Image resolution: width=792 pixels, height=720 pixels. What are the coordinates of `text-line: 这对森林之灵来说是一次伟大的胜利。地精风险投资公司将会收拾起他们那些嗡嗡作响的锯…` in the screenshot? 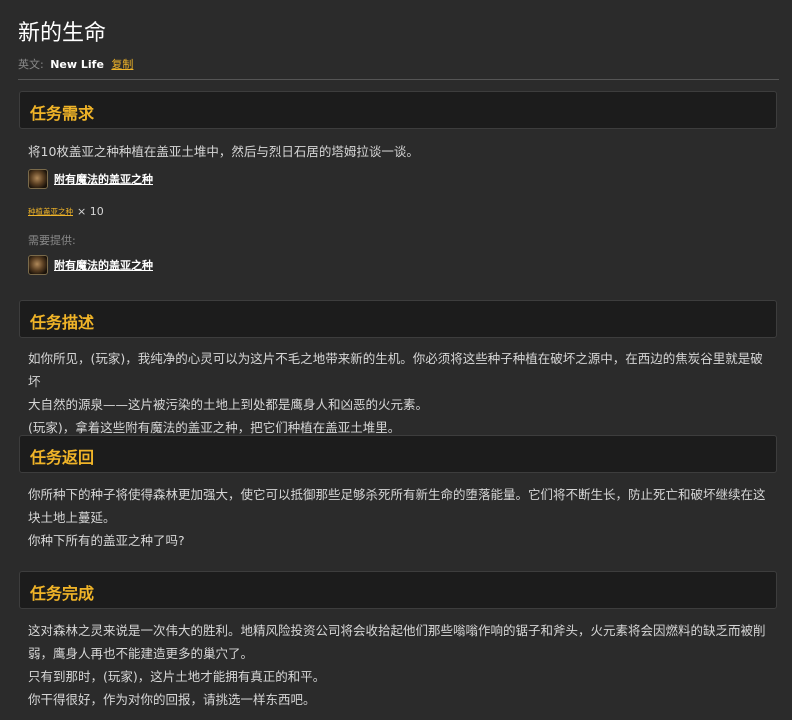 It's located at (397, 630).